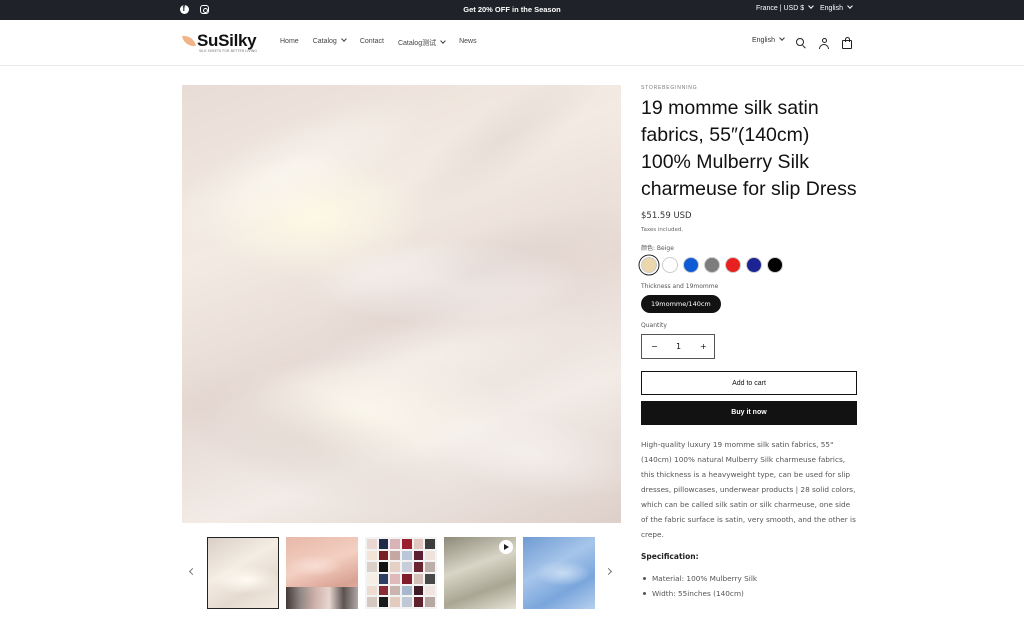  What do you see at coordinates (847, 43) in the screenshot?
I see `cart-icon` at bounding box center [847, 43].